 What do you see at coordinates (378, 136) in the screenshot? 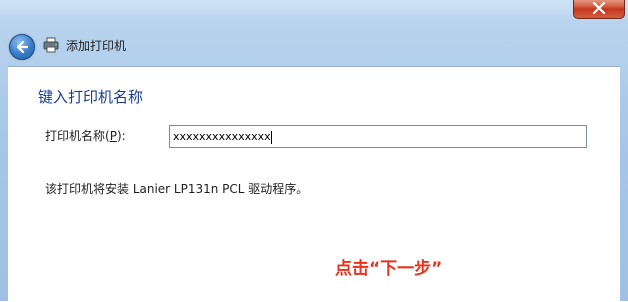
I see `printer-name-input: xxxxxxxxxxxxxxx` at bounding box center [378, 136].